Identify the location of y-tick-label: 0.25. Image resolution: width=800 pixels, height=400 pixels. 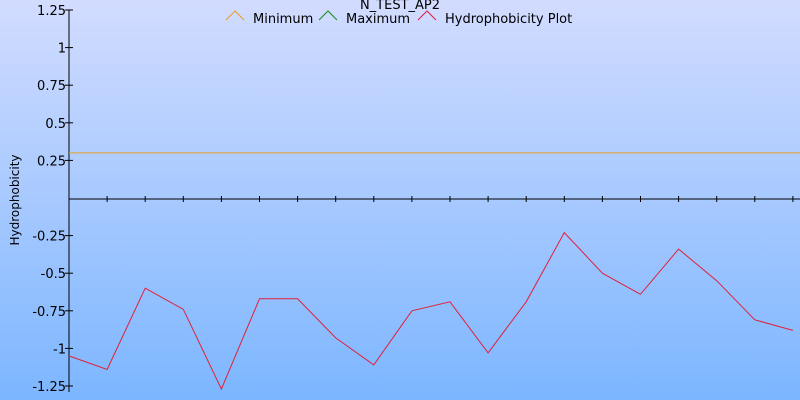
(51, 161).